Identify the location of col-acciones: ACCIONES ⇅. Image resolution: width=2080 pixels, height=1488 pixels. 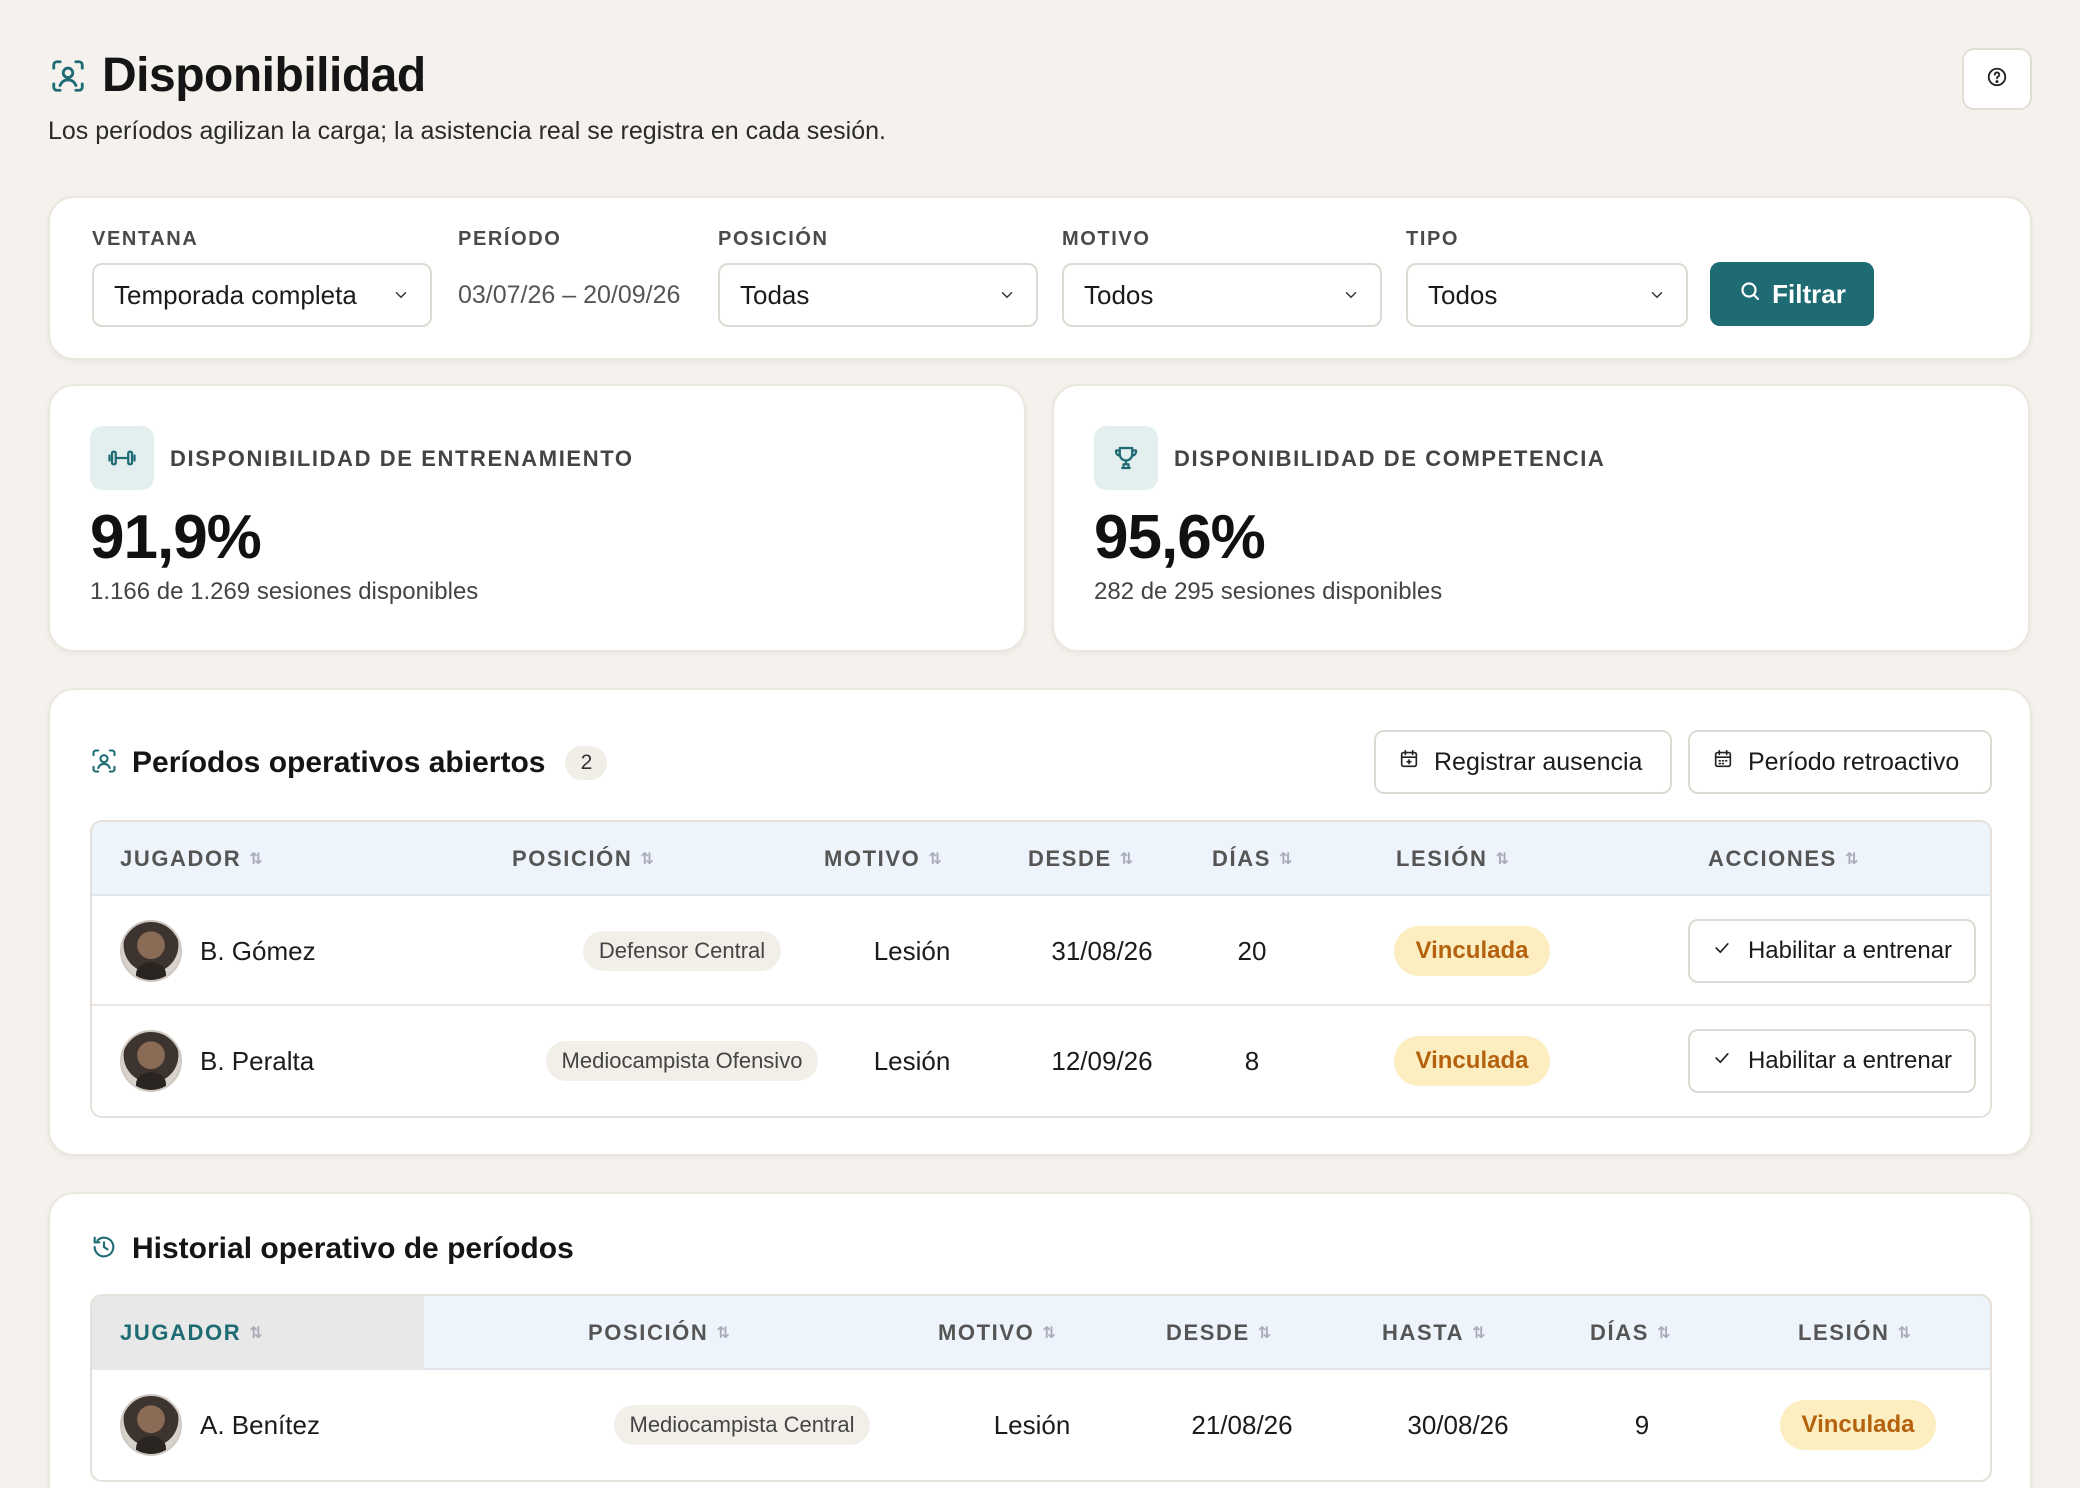
(1783, 859).